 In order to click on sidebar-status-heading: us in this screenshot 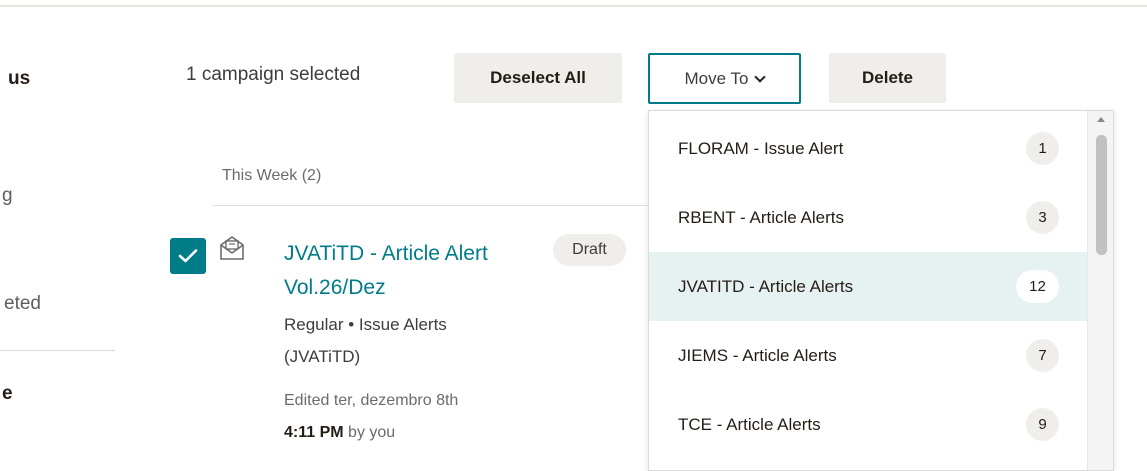, I will do `click(19, 78)`.